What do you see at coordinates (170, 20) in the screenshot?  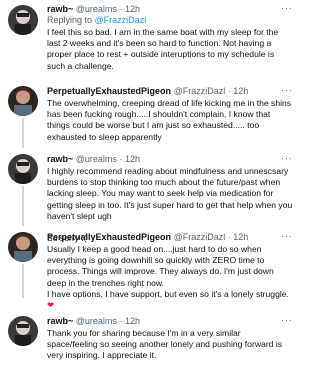 I see `replying-to: Replying to @FrazziDazl` at bounding box center [170, 20].